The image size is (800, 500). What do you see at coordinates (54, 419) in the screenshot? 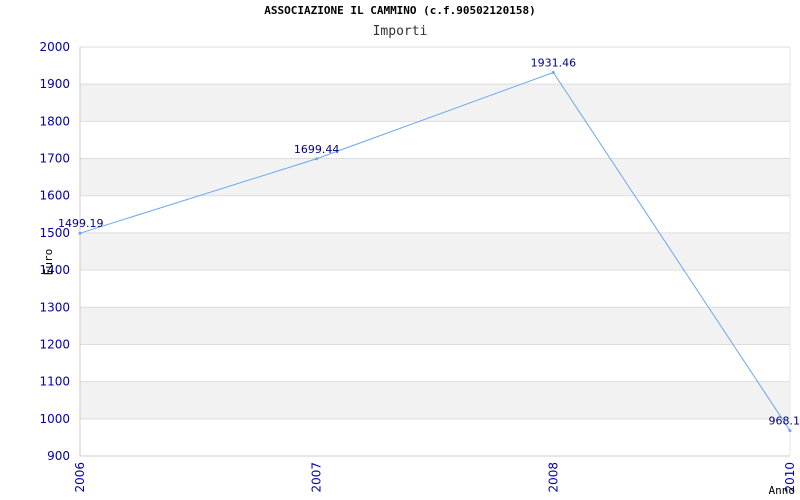
I see `y-tick-label: 1000` at bounding box center [54, 419].